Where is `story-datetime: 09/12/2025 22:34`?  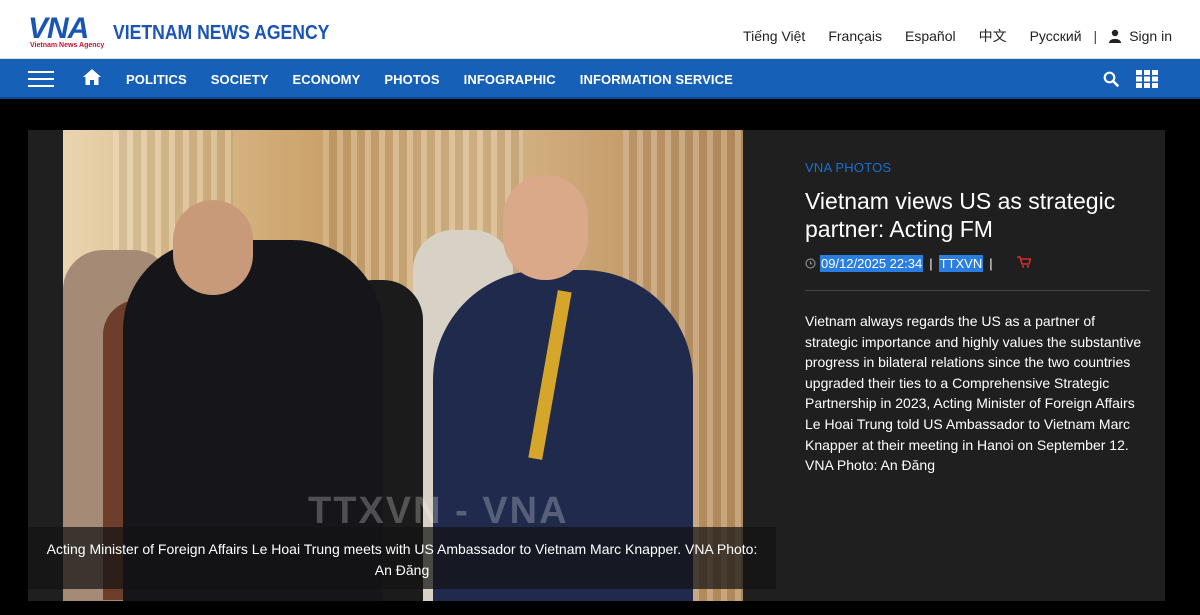
story-datetime: 09/12/2025 22:34 is located at coordinates (872, 263).